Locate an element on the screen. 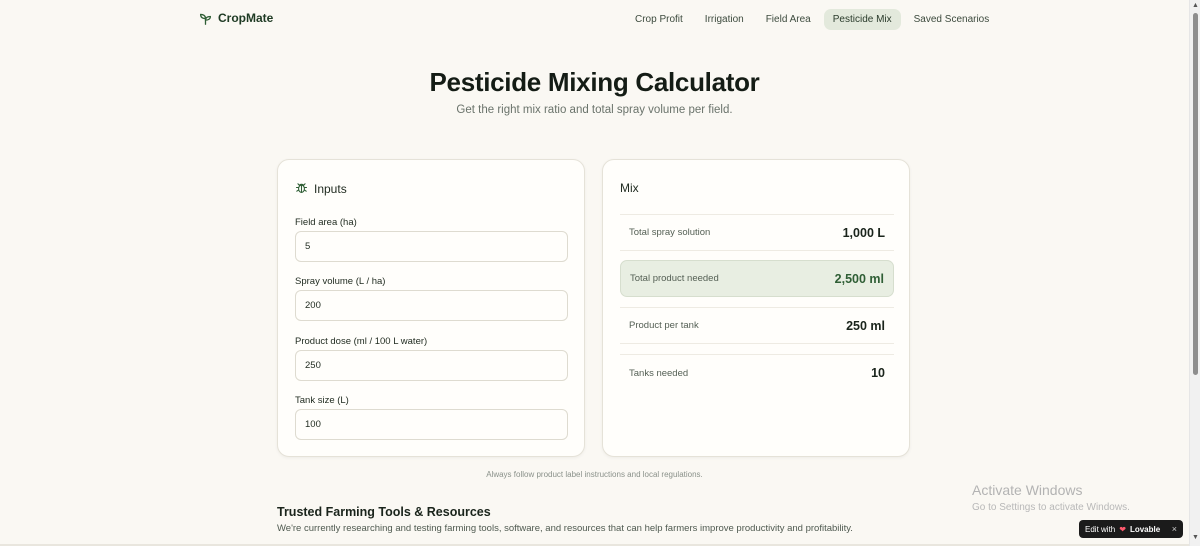 Image resolution: width=1200 pixels, height=546 pixels. spray-volume-label: Spray volume (L / ha) is located at coordinates (340, 281).